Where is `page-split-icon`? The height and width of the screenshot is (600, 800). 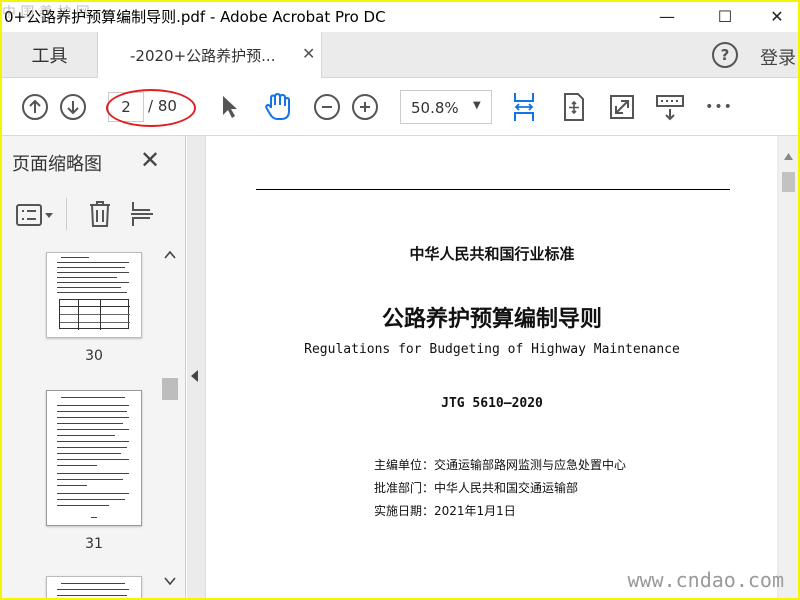 page-split-icon is located at coordinates (142, 214).